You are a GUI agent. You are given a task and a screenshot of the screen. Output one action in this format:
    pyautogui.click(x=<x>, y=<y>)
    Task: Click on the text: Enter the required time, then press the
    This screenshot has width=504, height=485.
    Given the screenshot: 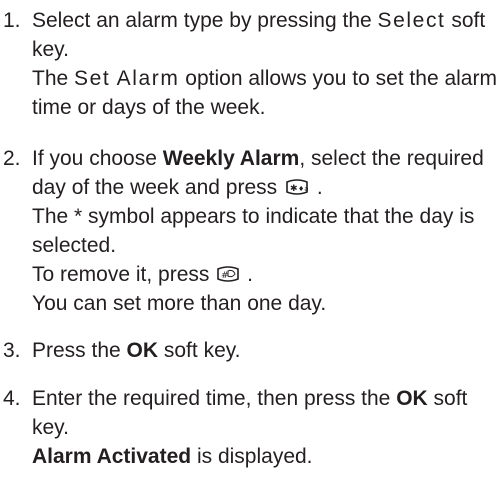 What is the action you would take?
    pyautogui.click(x=214, y=398)
    